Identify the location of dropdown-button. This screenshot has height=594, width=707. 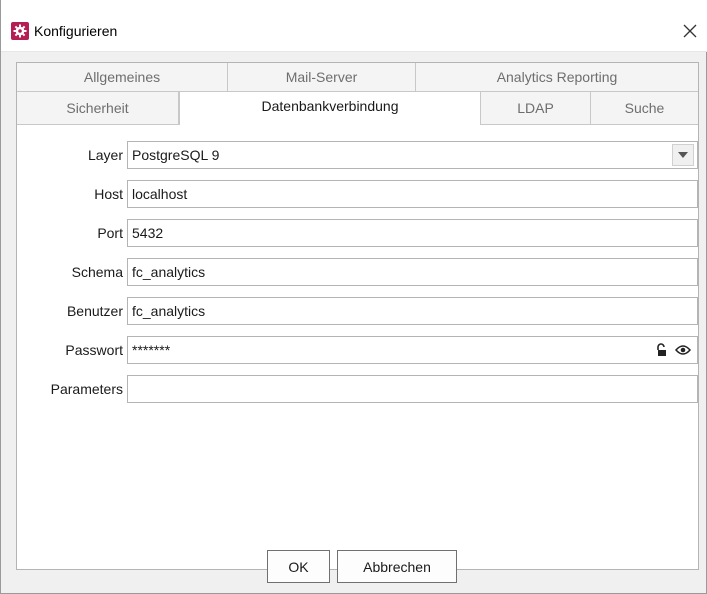
(683, 155).